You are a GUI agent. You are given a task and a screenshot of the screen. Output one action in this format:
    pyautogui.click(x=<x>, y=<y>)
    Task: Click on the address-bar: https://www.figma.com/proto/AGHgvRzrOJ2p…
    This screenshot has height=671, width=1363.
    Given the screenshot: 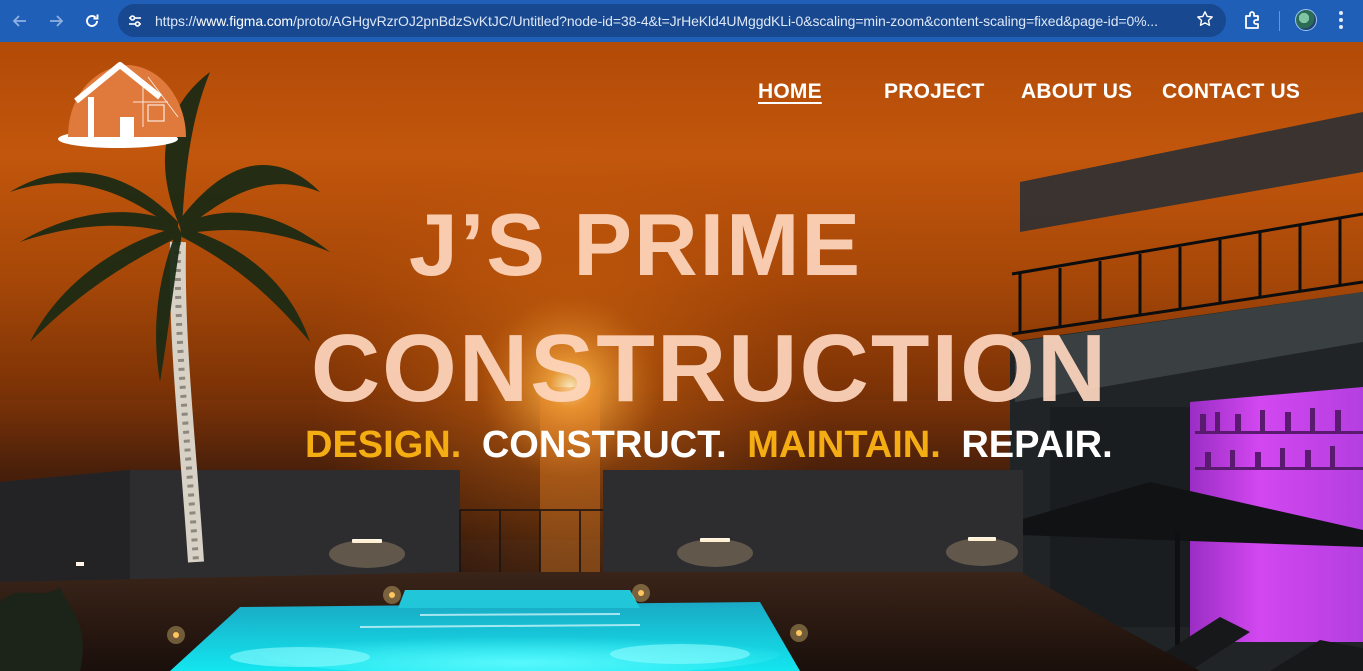 What is the action you would take?
    pyautogui.click(x=672, y=20)
    